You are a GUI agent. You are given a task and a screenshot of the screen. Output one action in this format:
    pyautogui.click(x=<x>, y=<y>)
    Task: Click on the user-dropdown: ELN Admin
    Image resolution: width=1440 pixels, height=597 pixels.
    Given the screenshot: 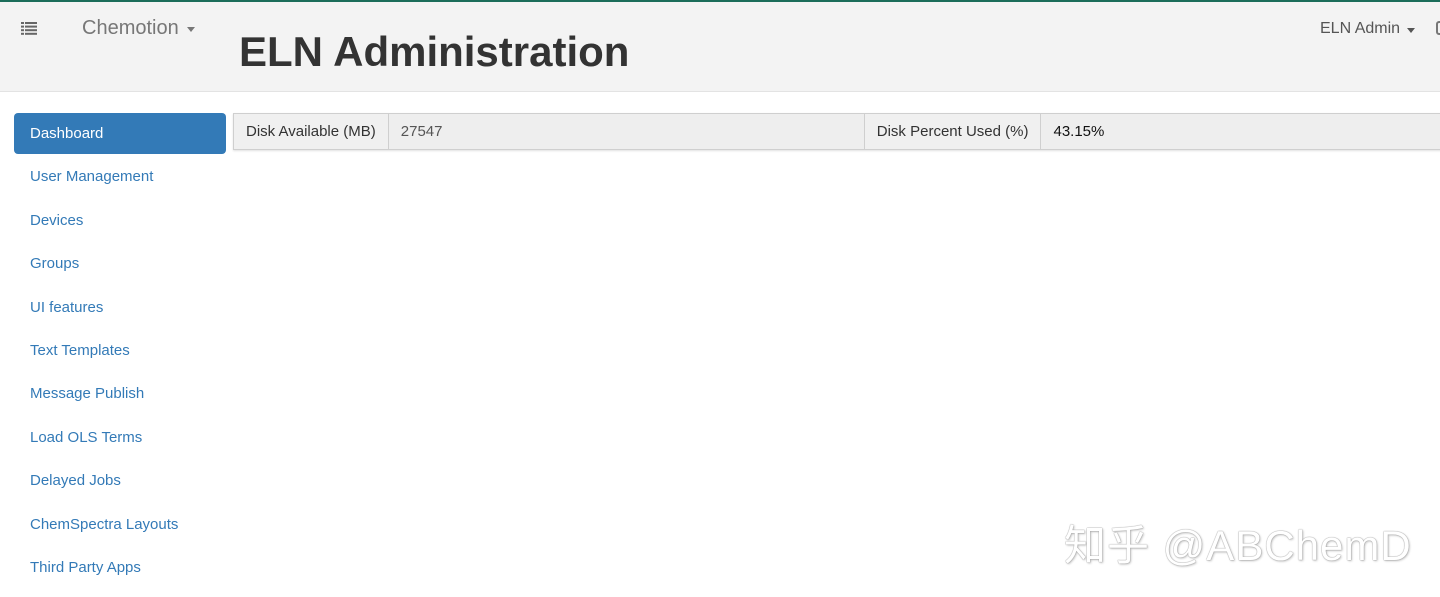 What is the action you would take?
    pyautogui.click(x=1368, y=29)
    